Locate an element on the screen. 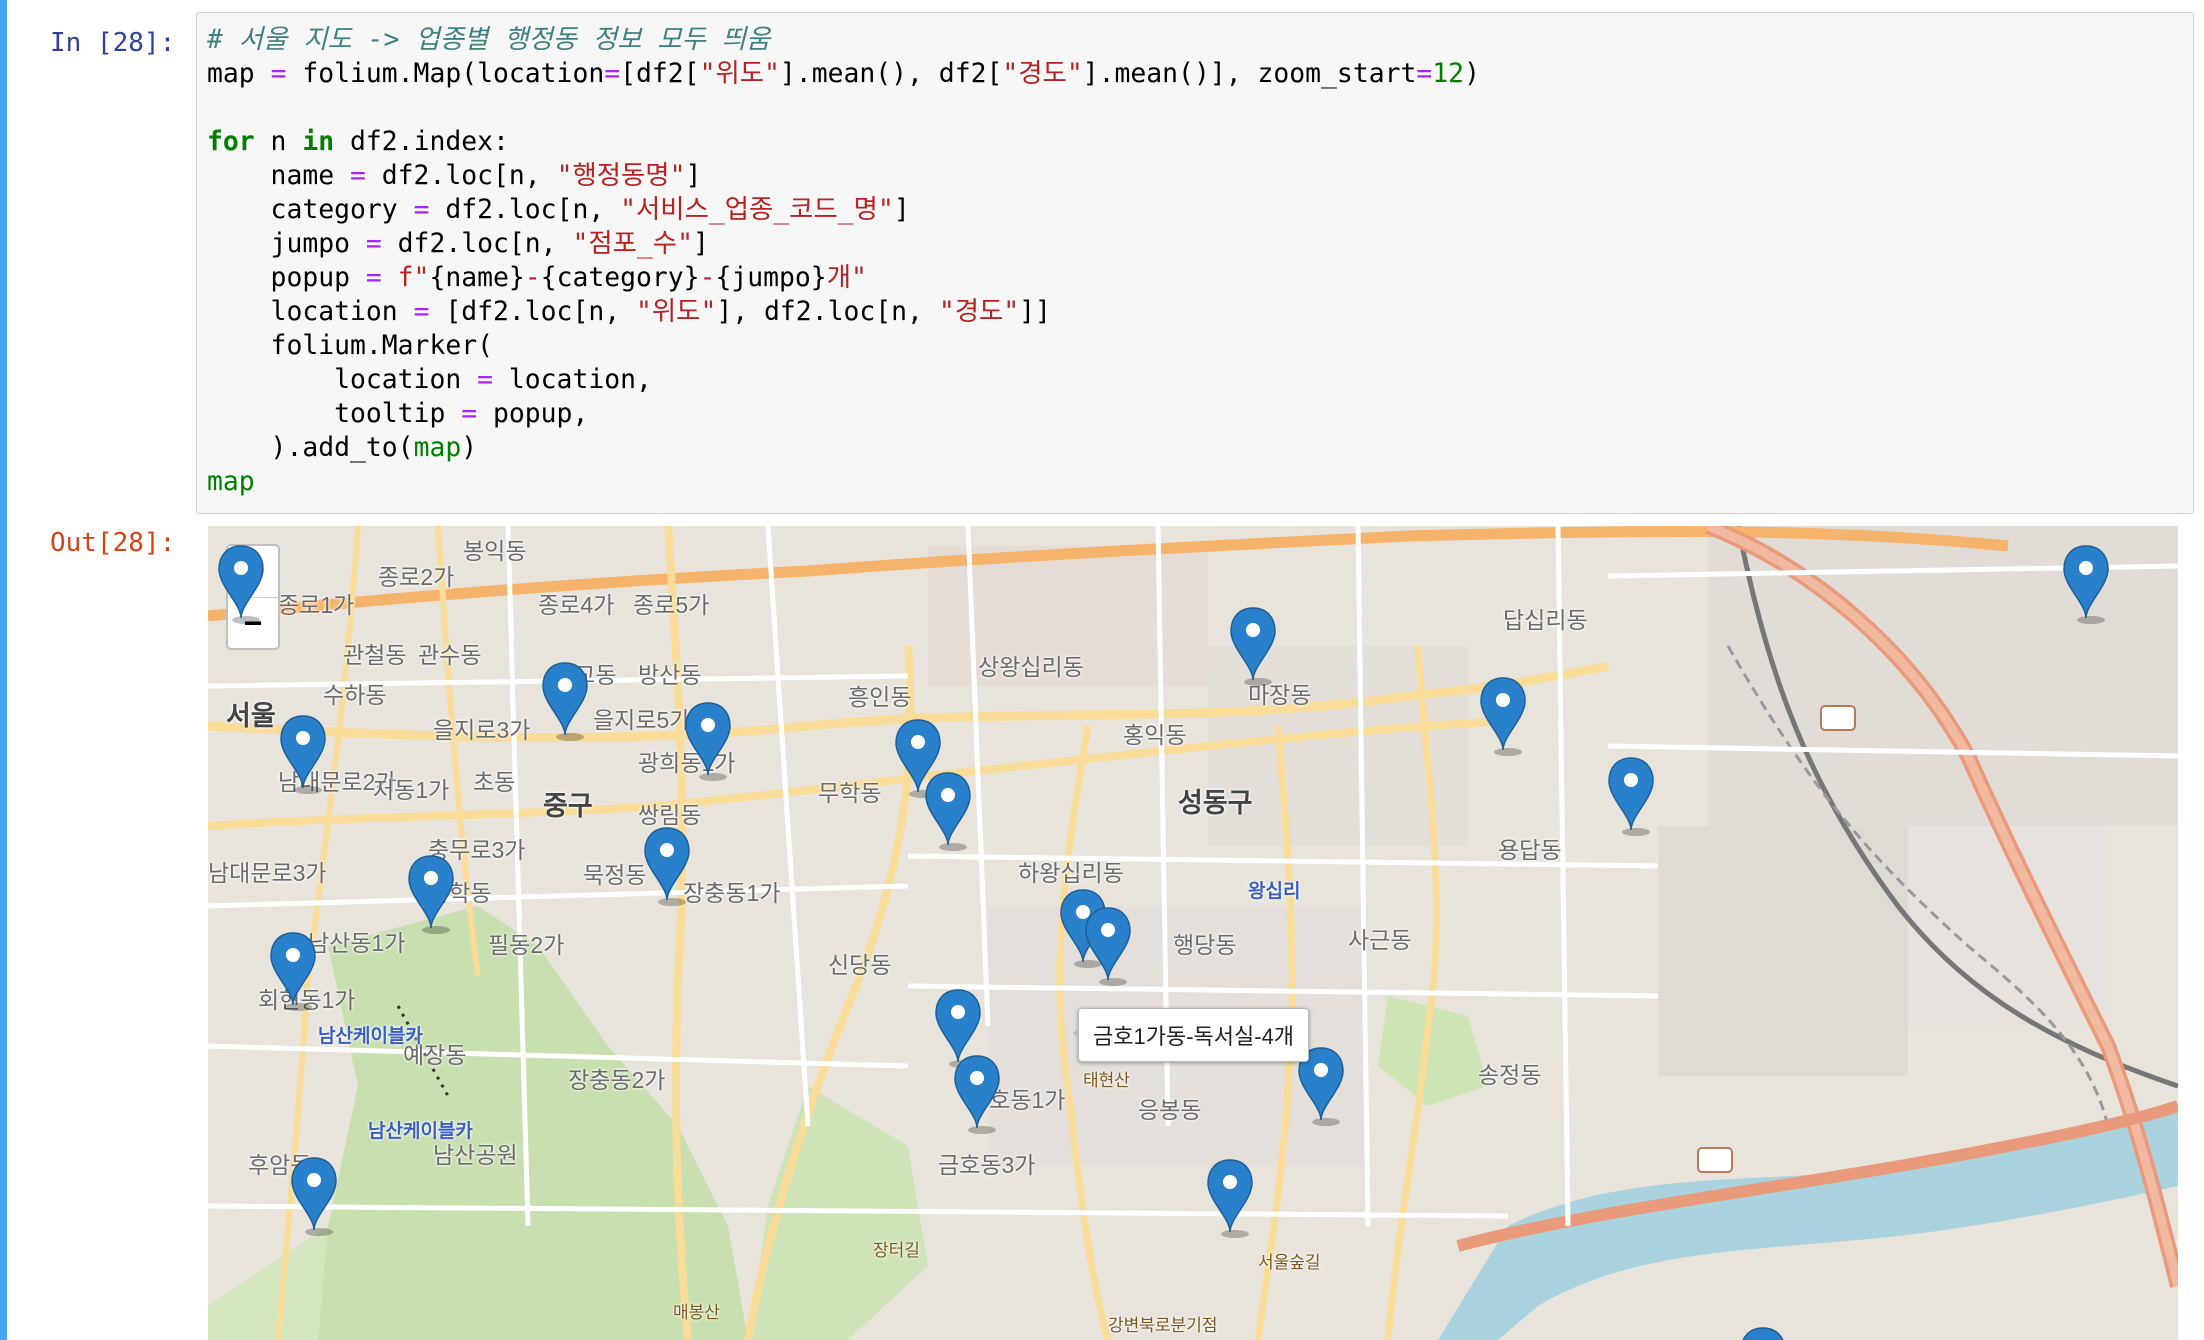 The image size is (2204, 1340). map-place-label: 흥인동 is located at coordinates (880, 697).